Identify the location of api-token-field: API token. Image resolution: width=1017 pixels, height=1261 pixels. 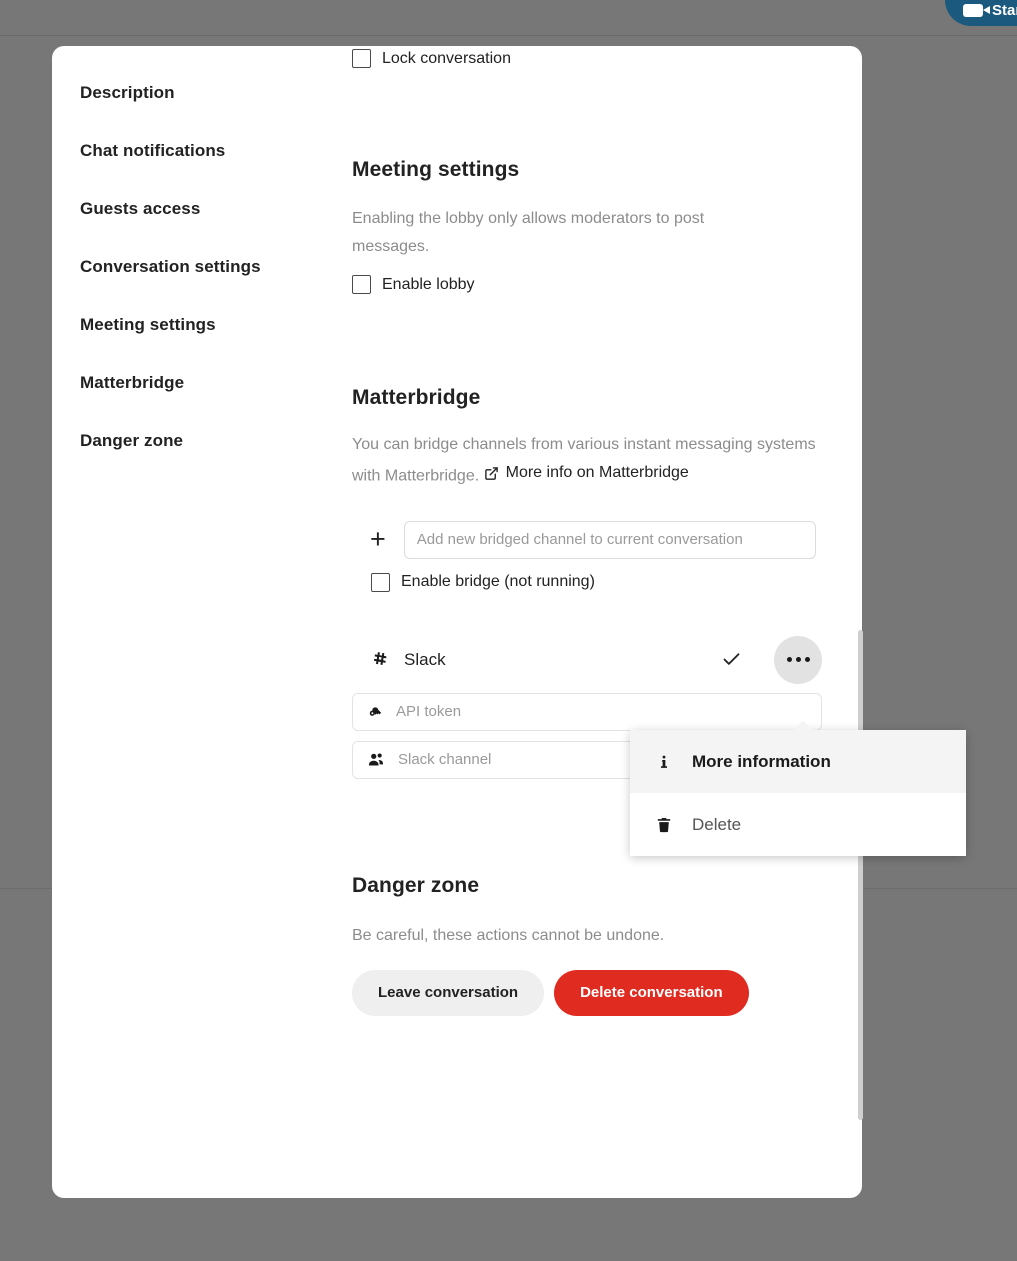
(587, 711).